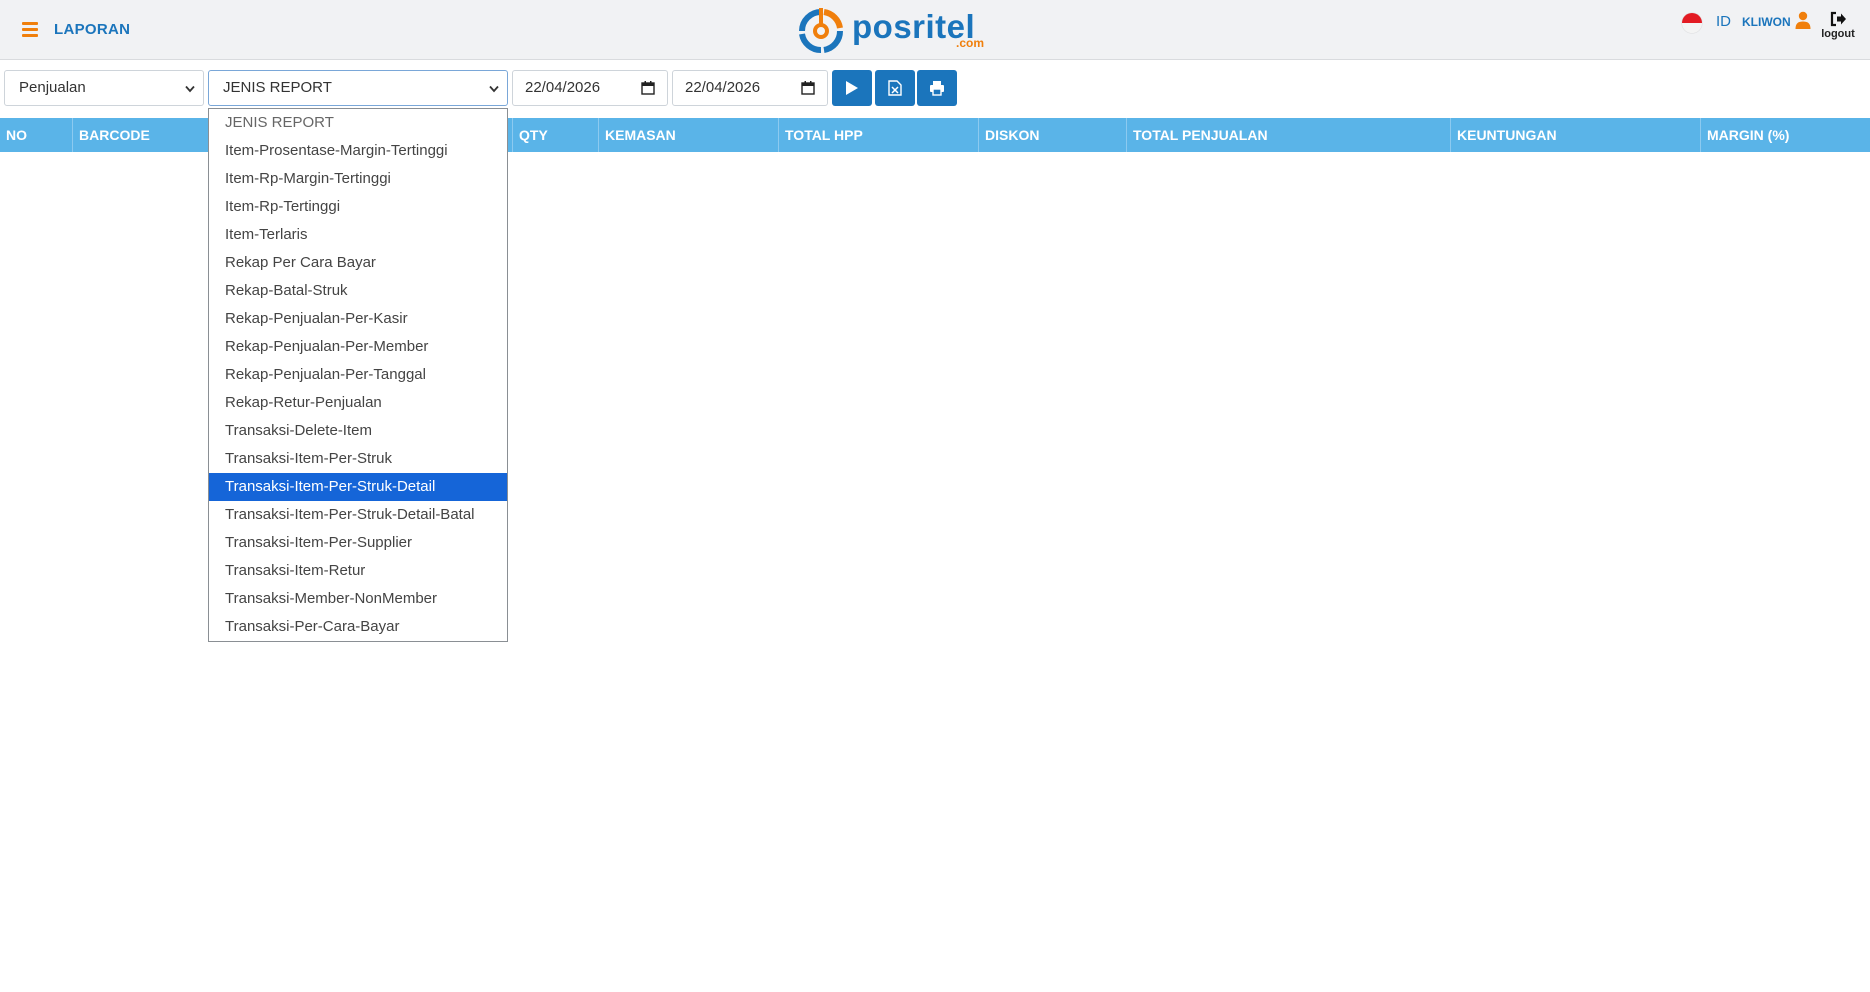 This screenshot has width=1870, height=992. Describe the element at coordinates (358, 179) in the screenshot. I see `dropdown-option: Item-Rp-Margin-Tertinggi` at that location.